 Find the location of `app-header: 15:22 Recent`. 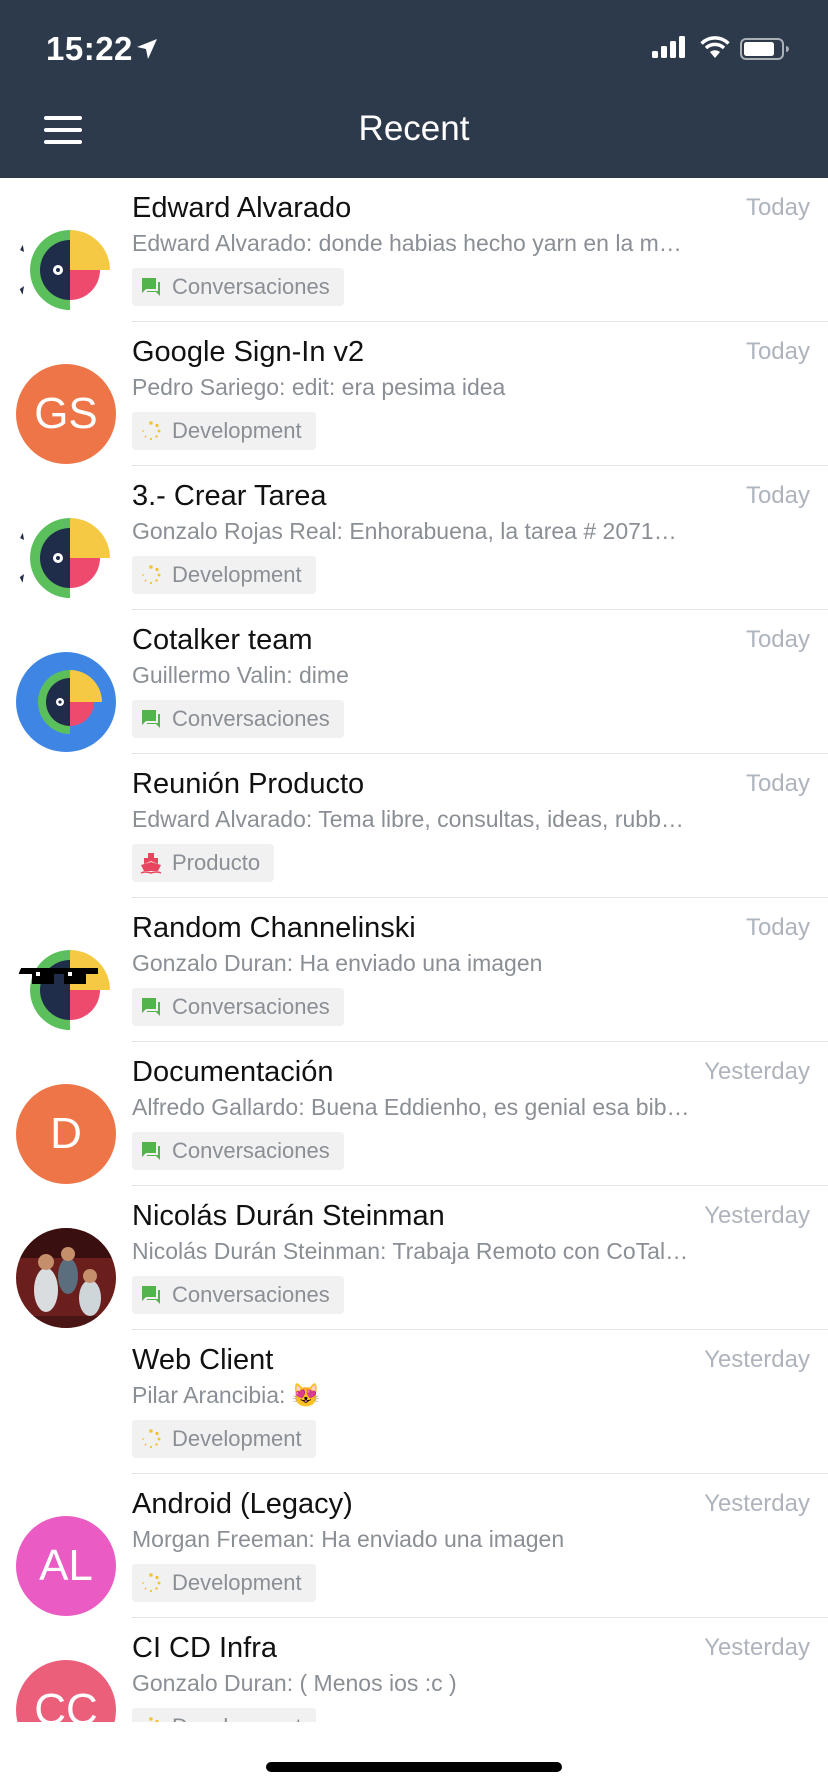

app-header: 15:22 Recent is located at coordinates (414, 89).